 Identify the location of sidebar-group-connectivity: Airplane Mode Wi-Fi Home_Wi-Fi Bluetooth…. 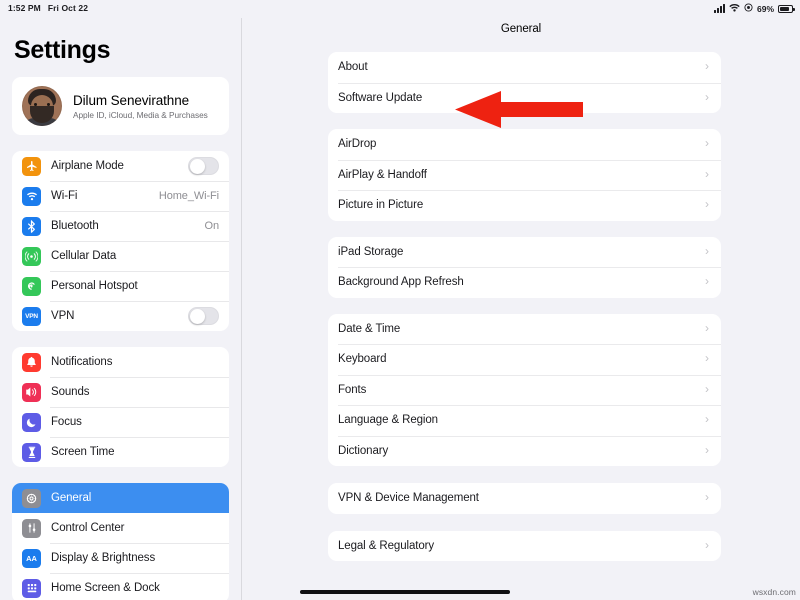
(120, 241).